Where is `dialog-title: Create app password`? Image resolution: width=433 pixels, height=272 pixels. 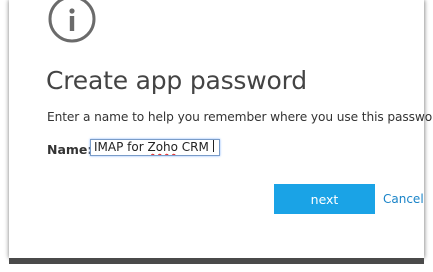 dialog-title: Create app password is located at coordinates (176, 80).